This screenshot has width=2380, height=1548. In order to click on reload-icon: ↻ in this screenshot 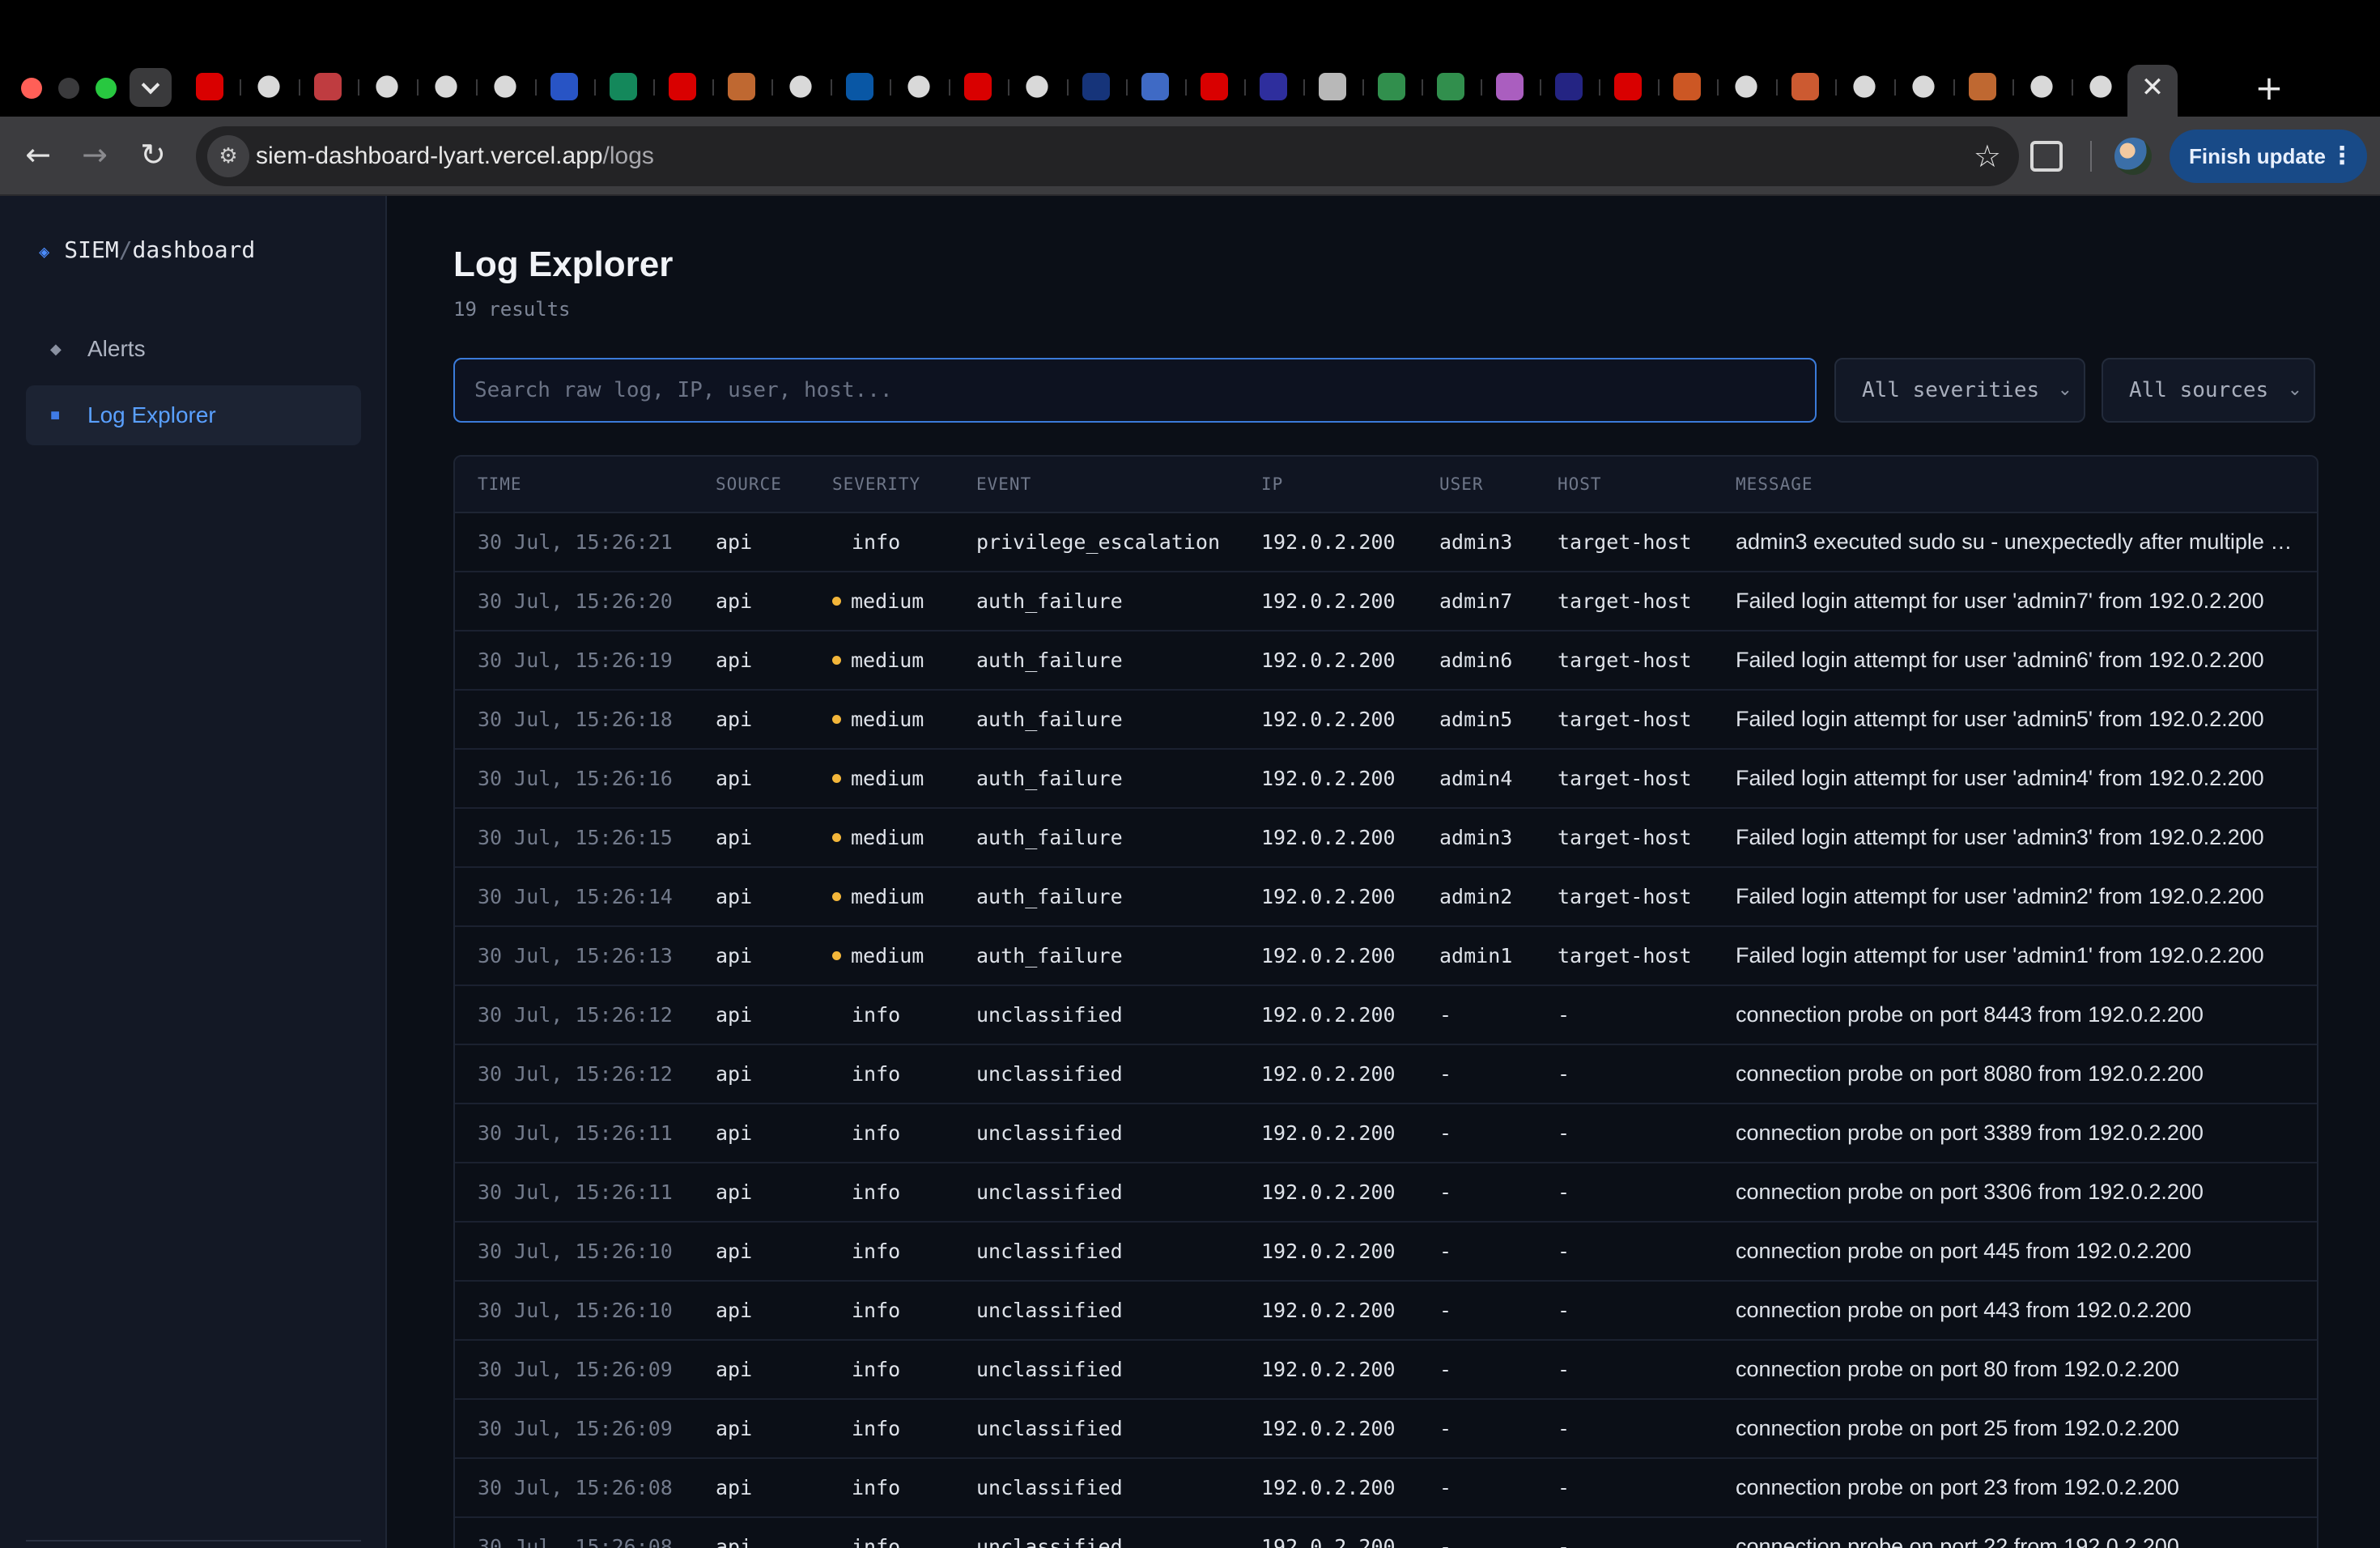, I will do `click(153, 155)`.